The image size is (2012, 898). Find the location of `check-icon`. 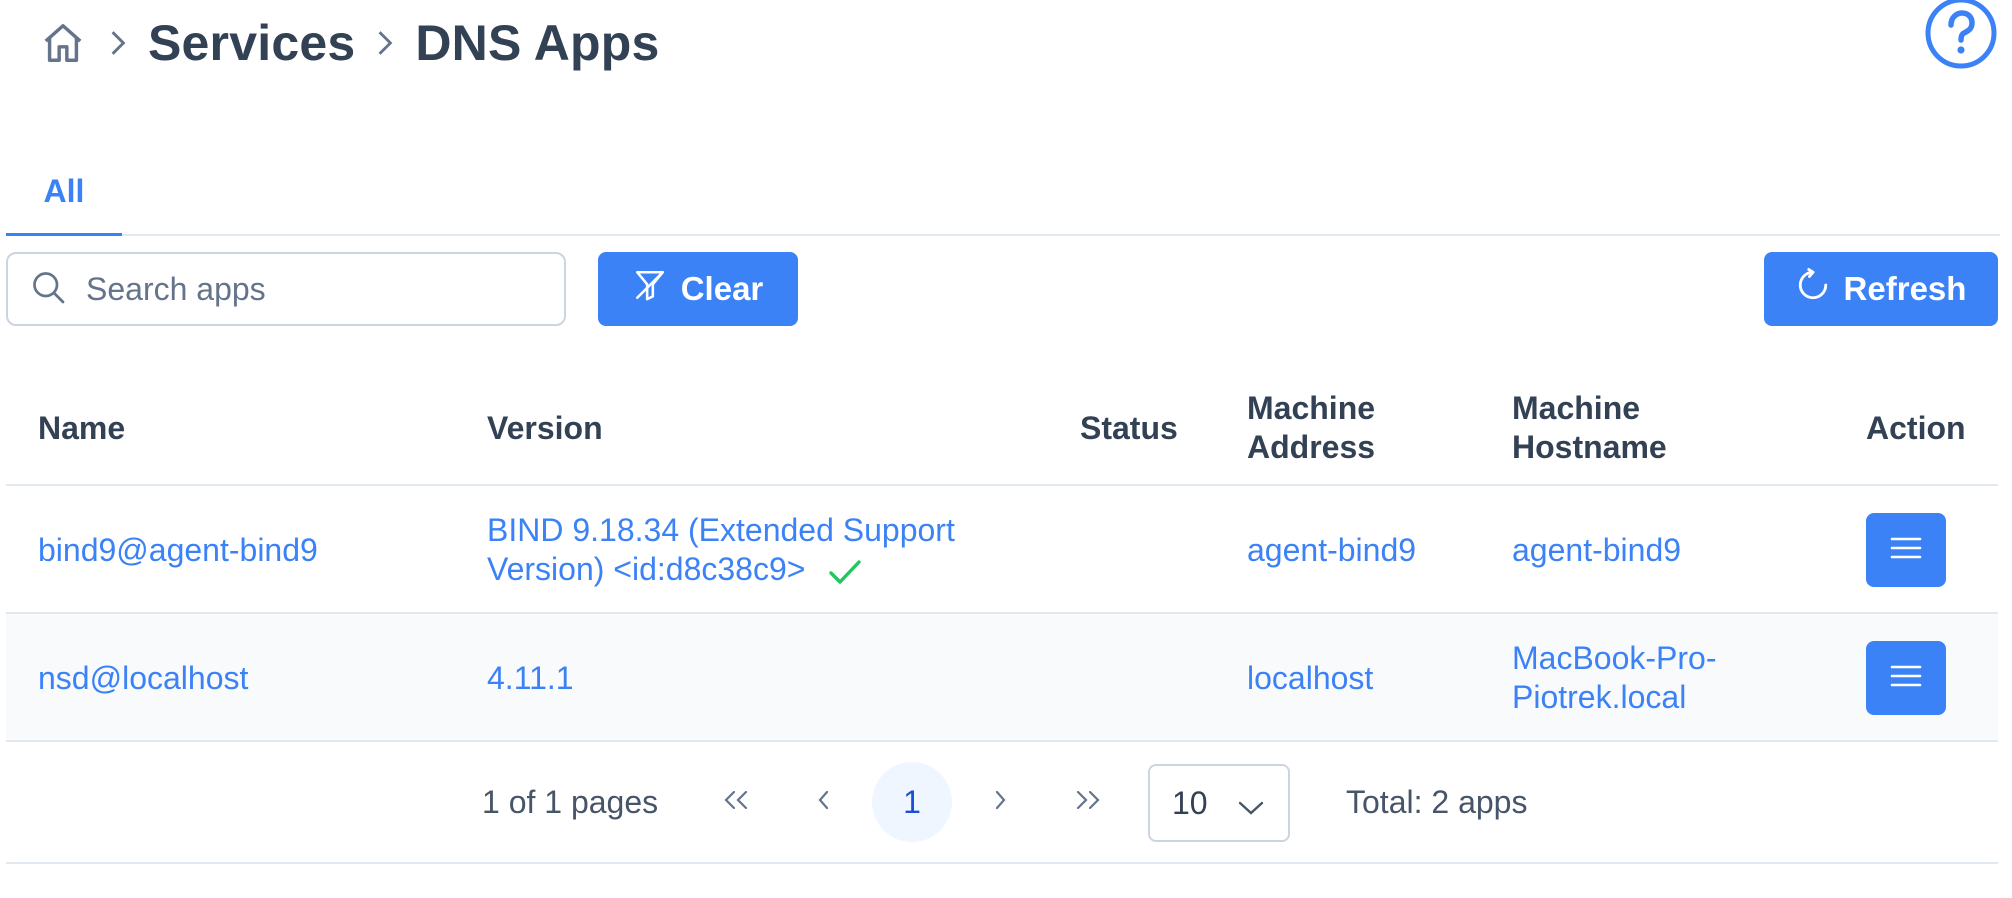

check-icon is located at coordinates (845, 572).